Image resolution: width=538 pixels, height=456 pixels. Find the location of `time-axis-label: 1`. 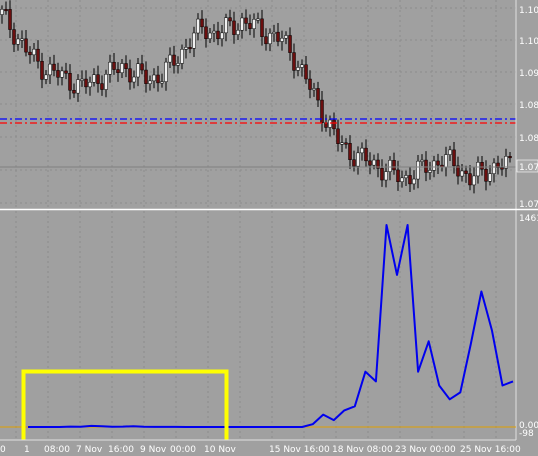

time-axis-label: 1 is located at coordinates (27, 450).